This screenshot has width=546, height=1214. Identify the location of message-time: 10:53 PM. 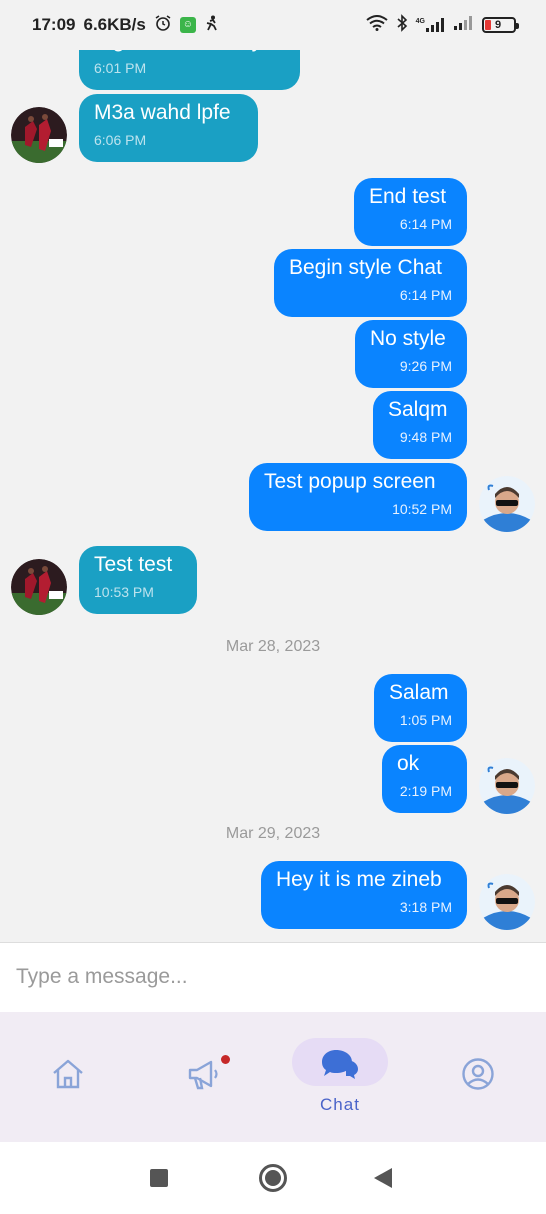
(124, 592).